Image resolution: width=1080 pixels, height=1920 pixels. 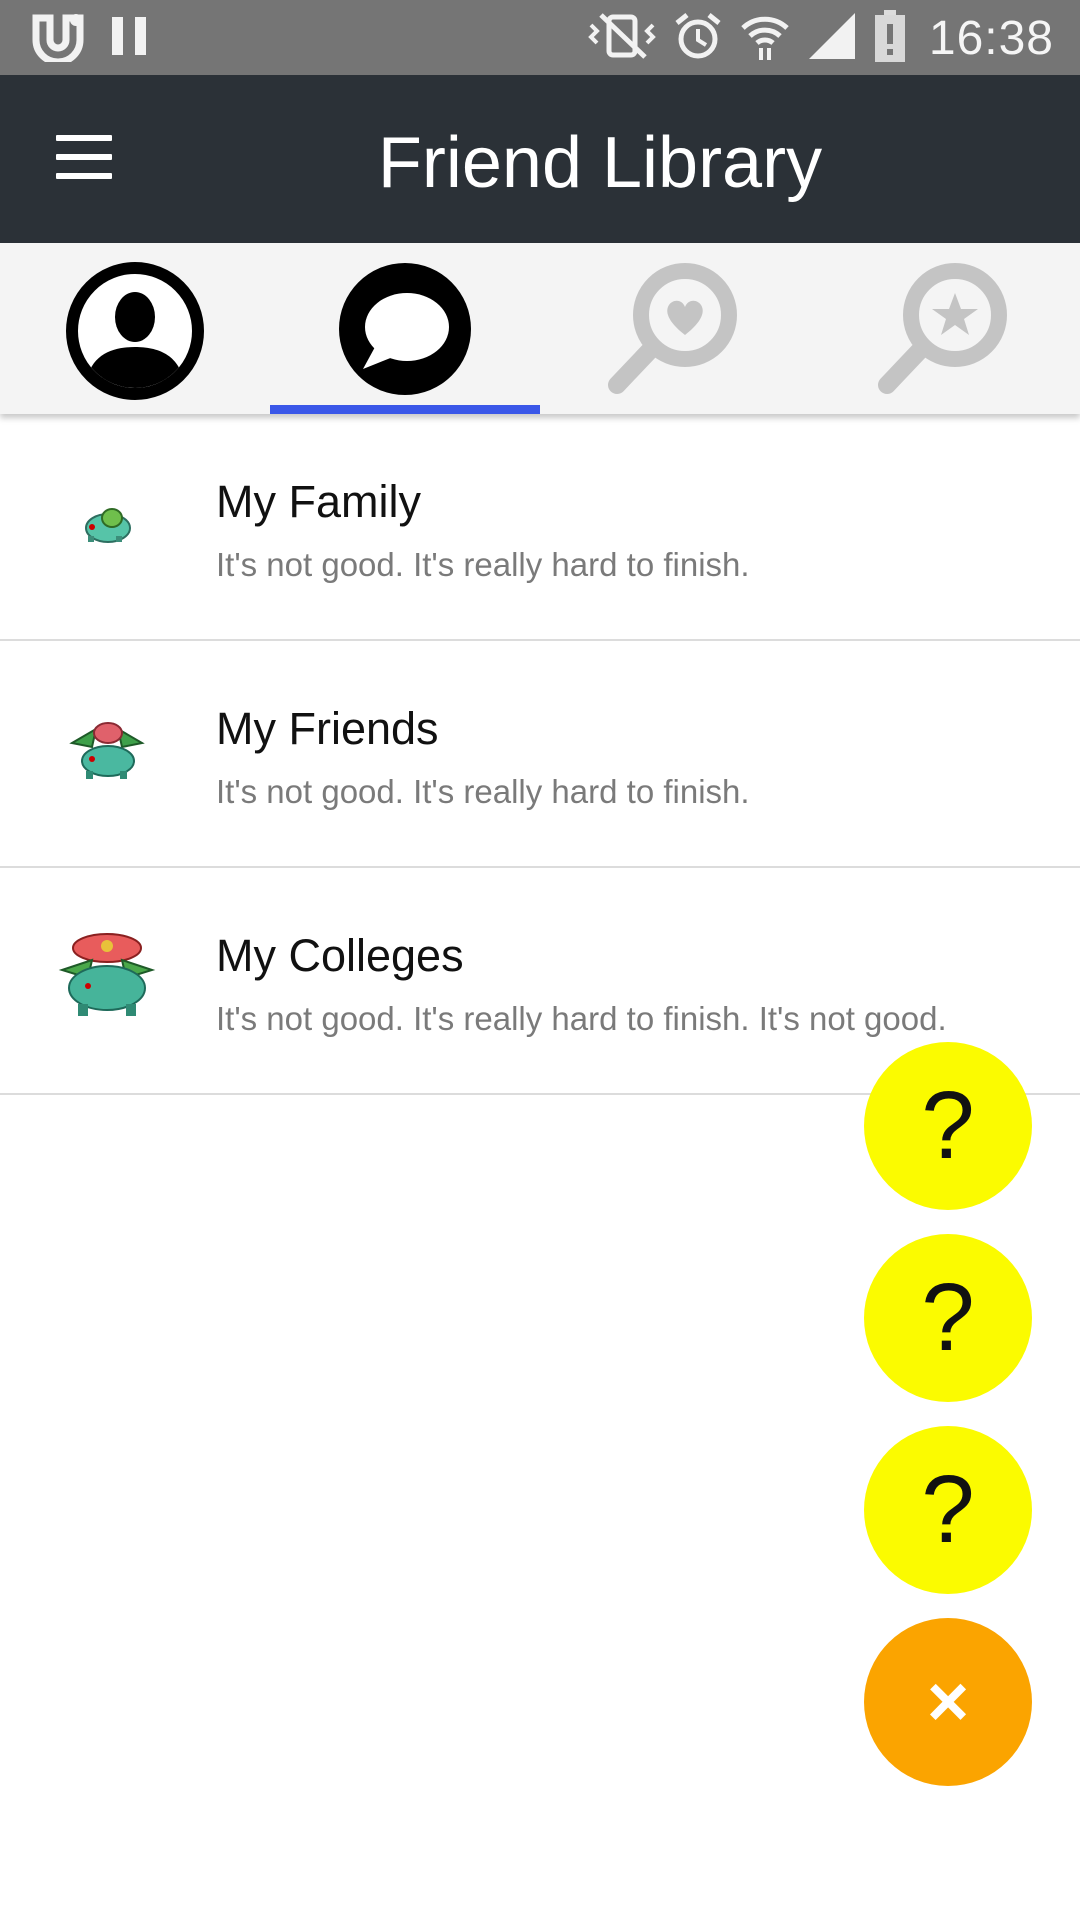 I want to click on list-item-title: My Colleges, so click(x=340, y=955).